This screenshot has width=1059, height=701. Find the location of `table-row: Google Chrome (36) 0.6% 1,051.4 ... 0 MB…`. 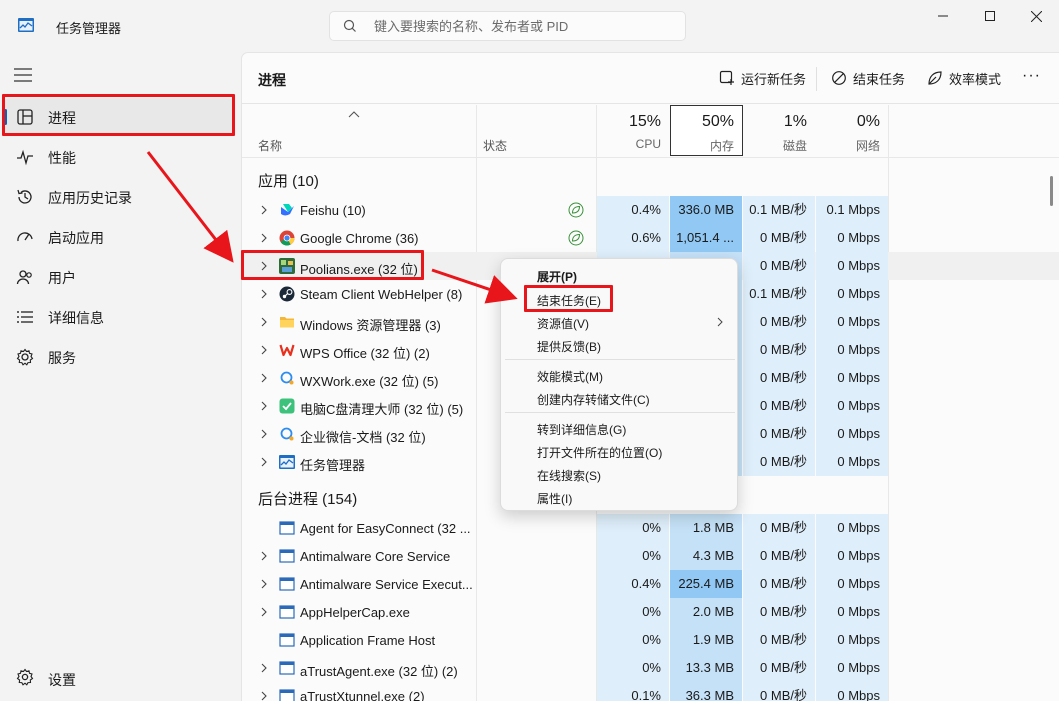

table-row: Google Chrome (36) 0.6% 1,051.4 ... 0 MB… is located at coordinates (650, 238).